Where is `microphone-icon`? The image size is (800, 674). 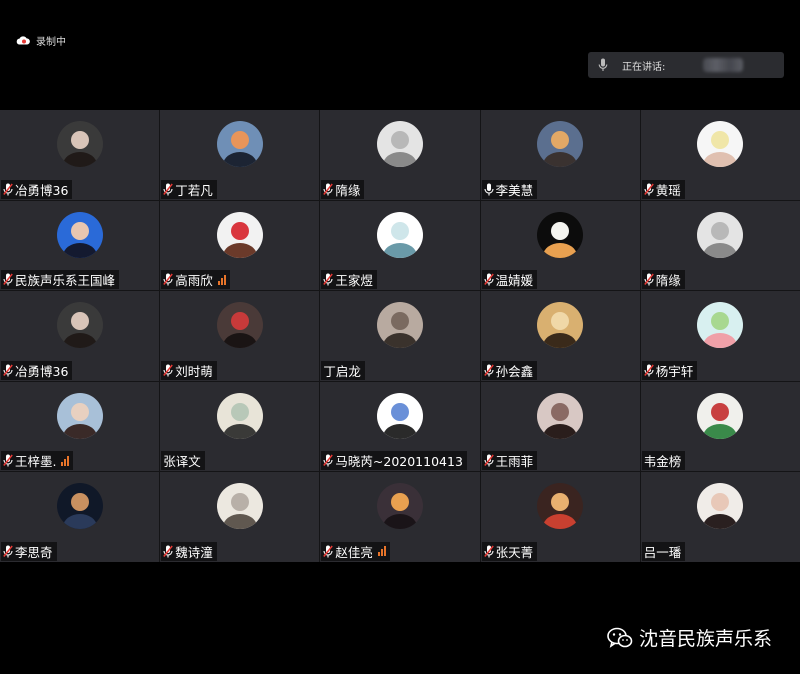 microphone-icon is located at coordinates (603, 65).